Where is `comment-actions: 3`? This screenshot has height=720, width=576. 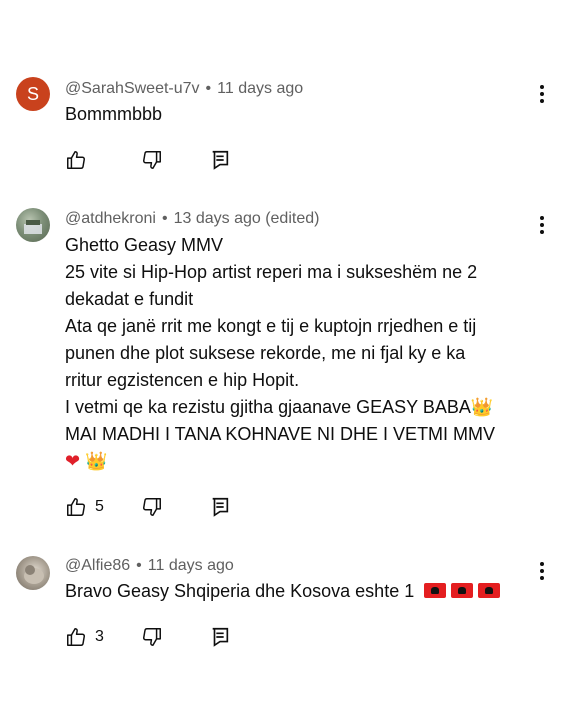 comment-actions: 3 is located at coordinates (147, 637).